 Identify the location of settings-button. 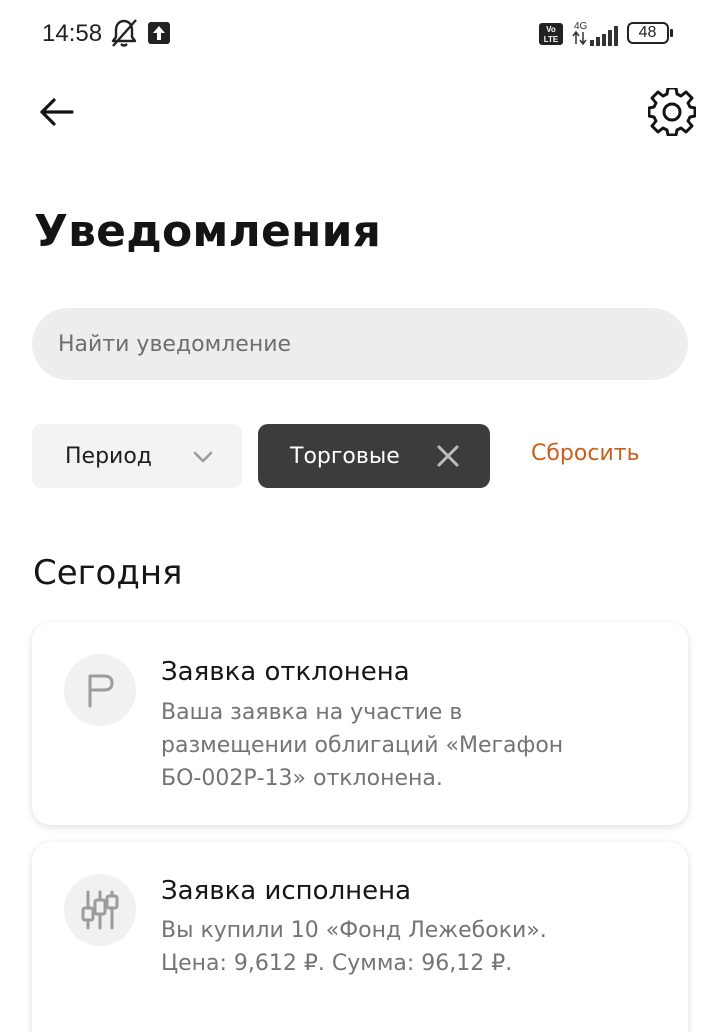
(672, 112).